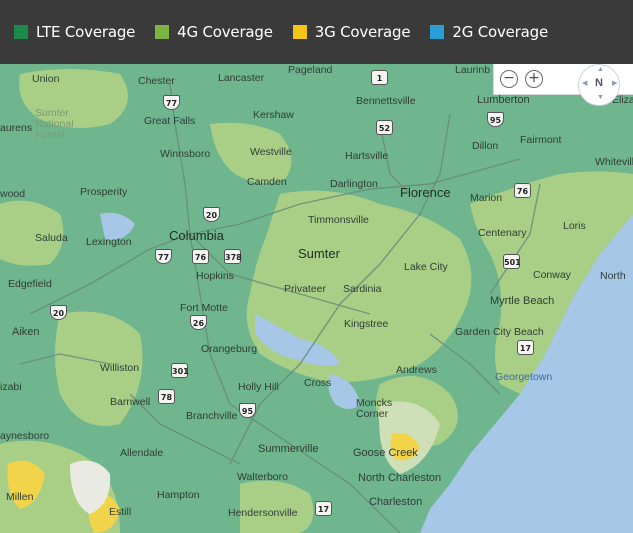 This screenshot has width=633, height=533. What do you see at coordinates (534, 79) in the screenshot?
I see `zoom-in-button: +` at bounding box center [534, 79].